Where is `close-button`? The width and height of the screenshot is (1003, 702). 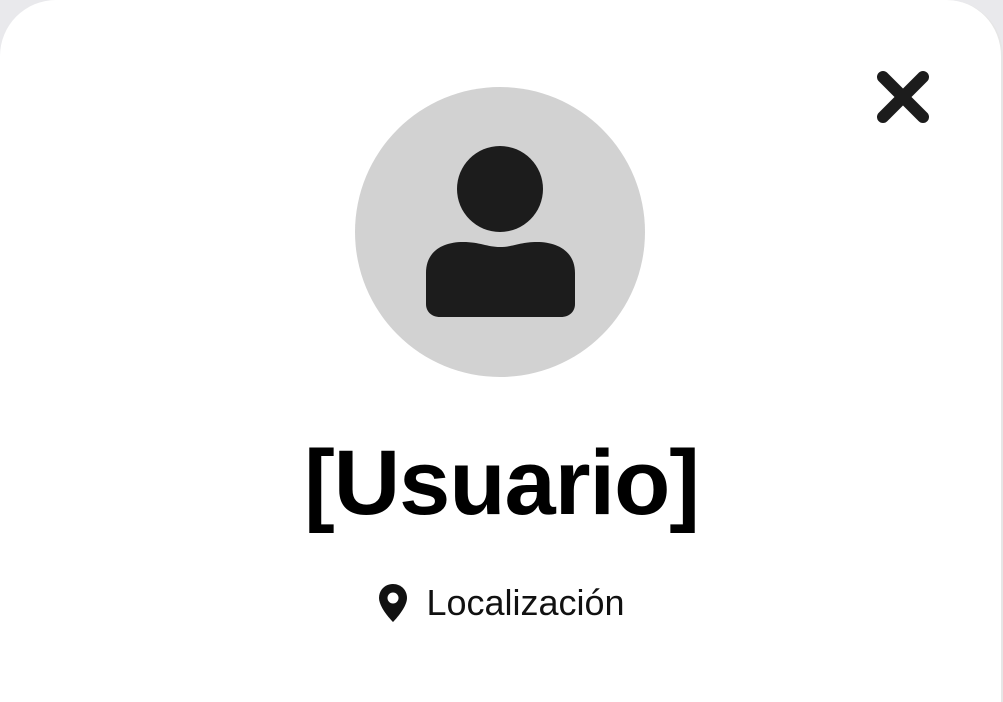 close-button is located at coordinates (903, 97).